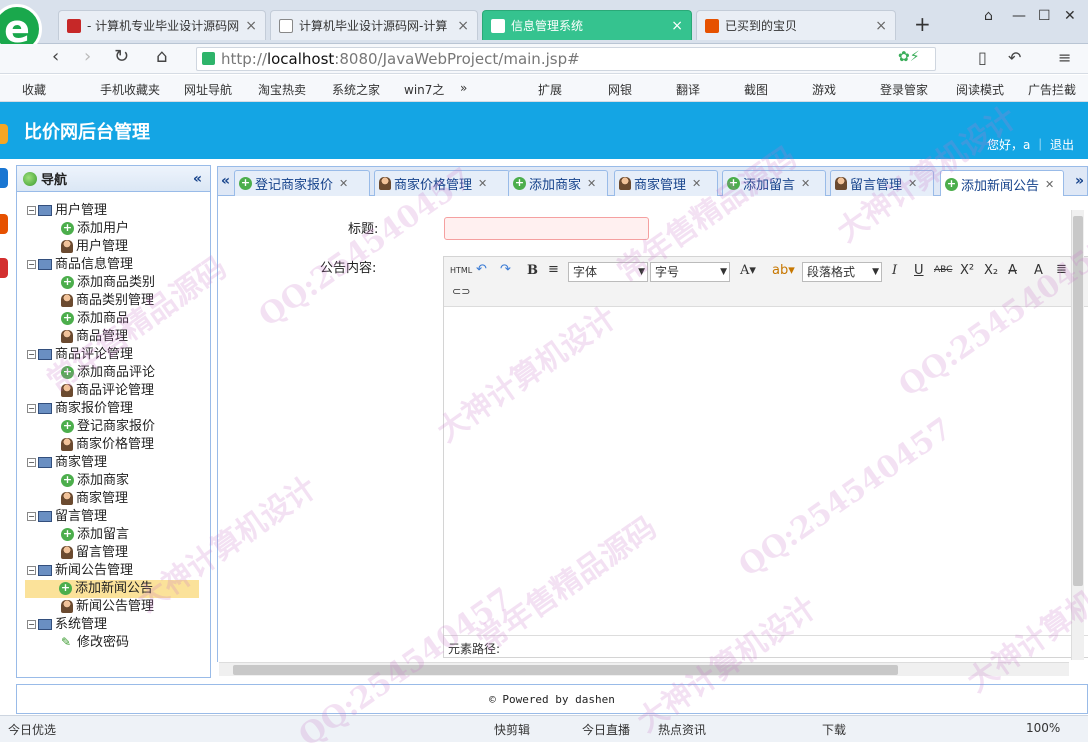  I want to click on back-icon: ‹, so click(55, 56).